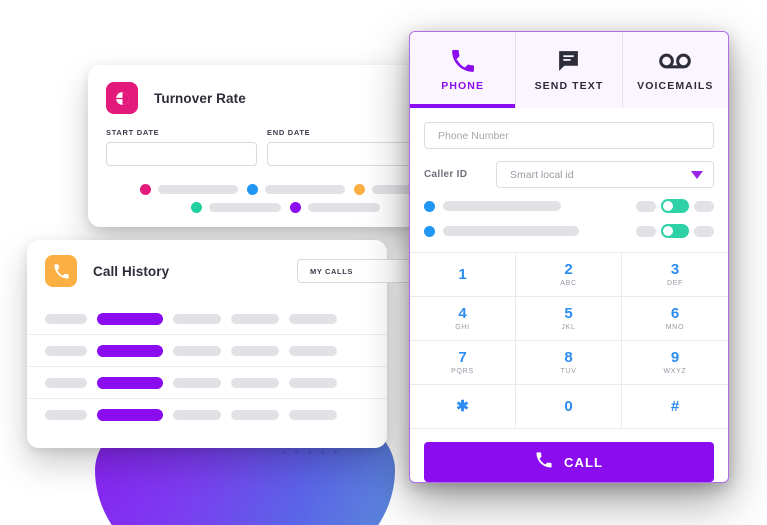  Describe the element at coordinates (463, 85) in the screenshot. I see `tab-label: PHONE` at that location.